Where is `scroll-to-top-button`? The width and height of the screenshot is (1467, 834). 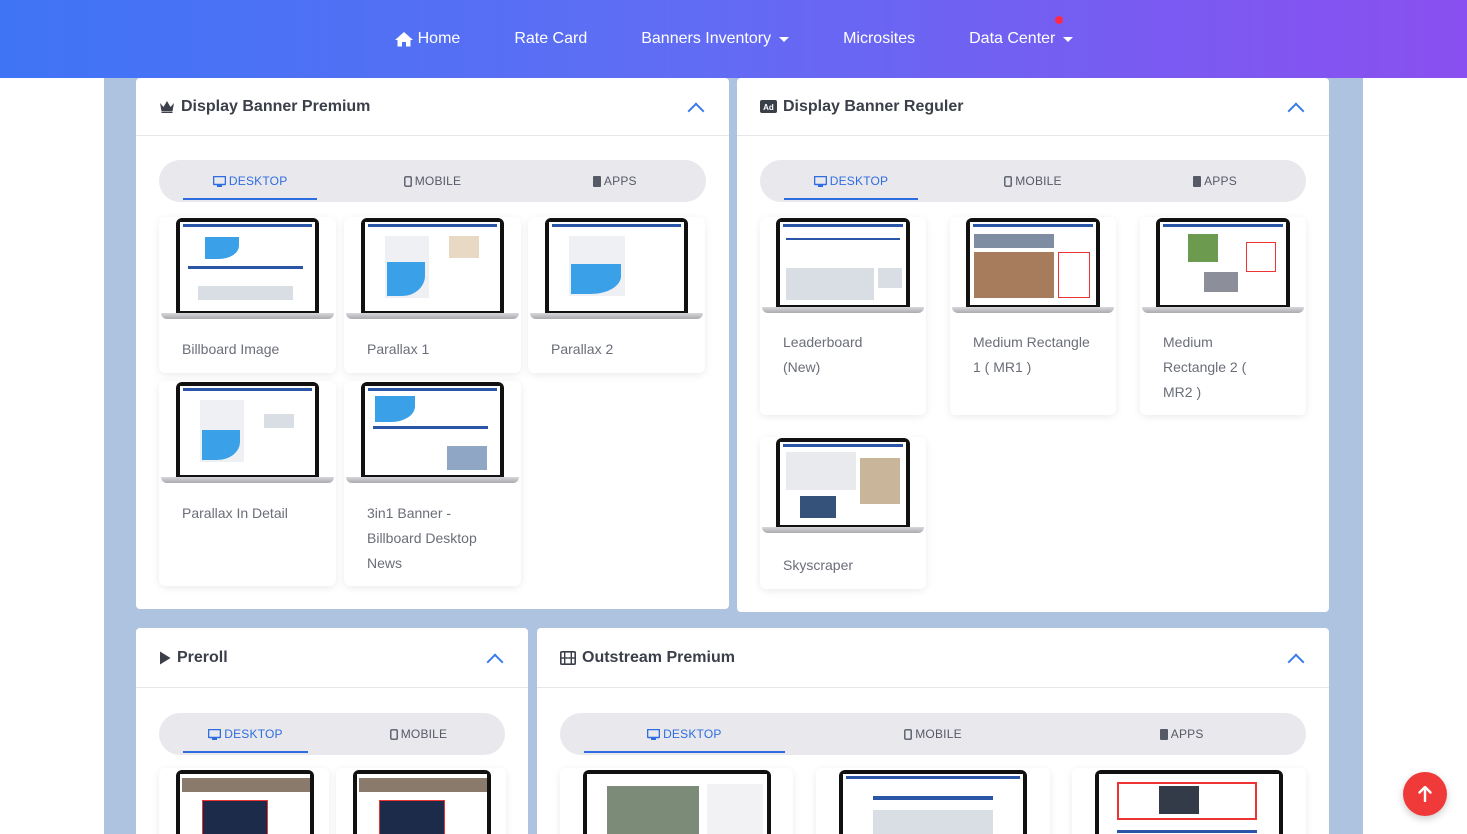
scroll-to-top-button is located at coordinates (1425, 794).